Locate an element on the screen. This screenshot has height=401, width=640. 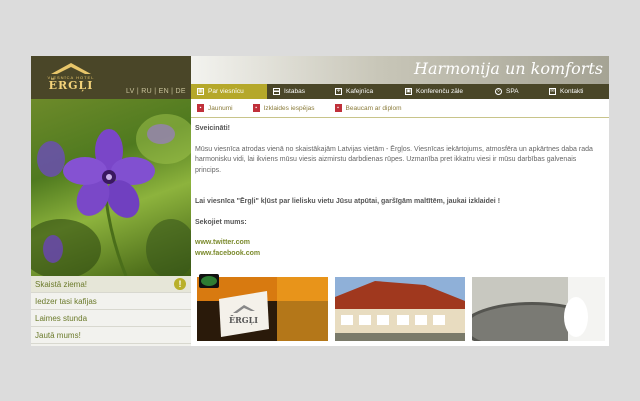
nav-label: Par viesnīcu is located at coordinates (226, 91).